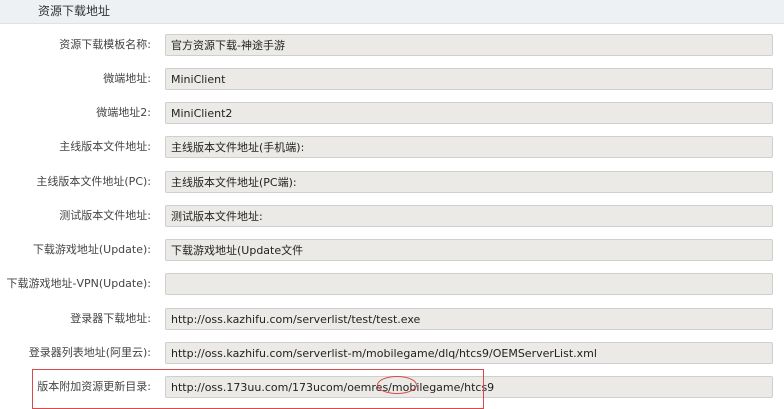  What do you see at coordinates (105, 44) in the screenshot?
I see `template-name-label: 资源下载模板名称:` at bounding box center [105, 44].